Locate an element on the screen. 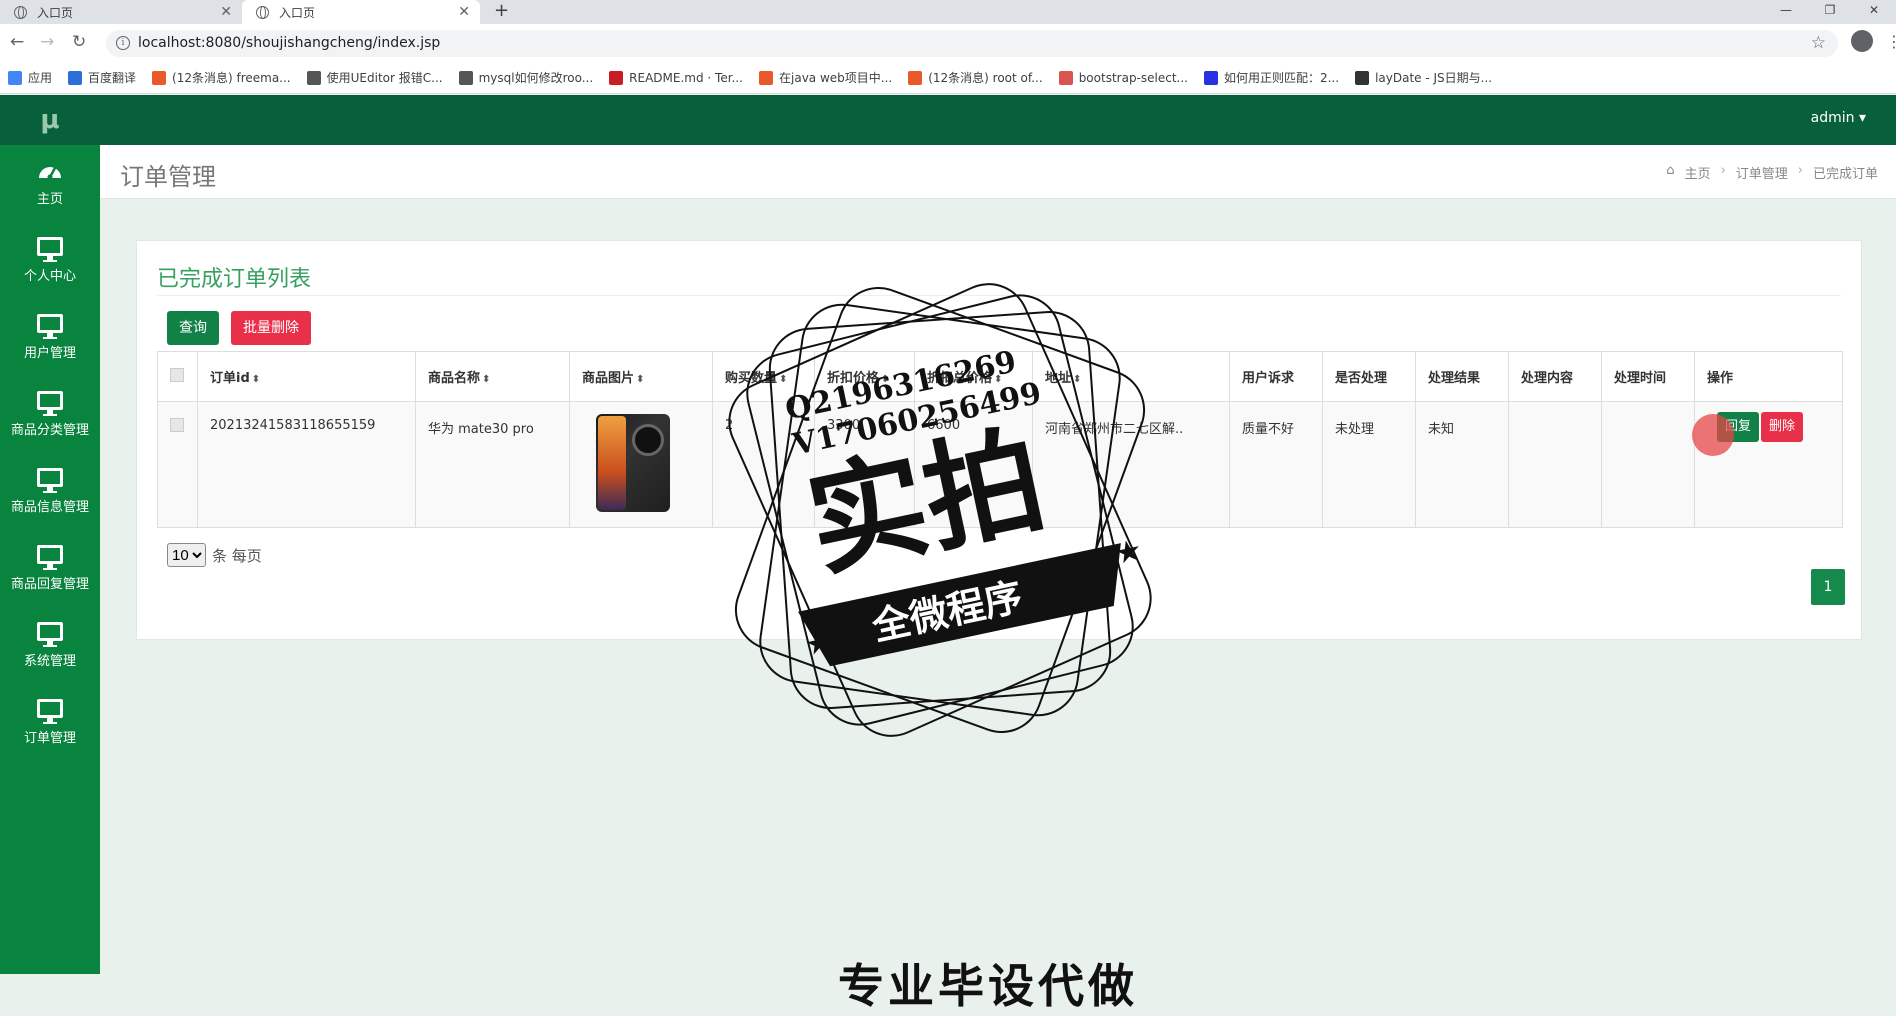 The image size is (1896, 1016). info-icon: i is located at coordinates (123, 43).